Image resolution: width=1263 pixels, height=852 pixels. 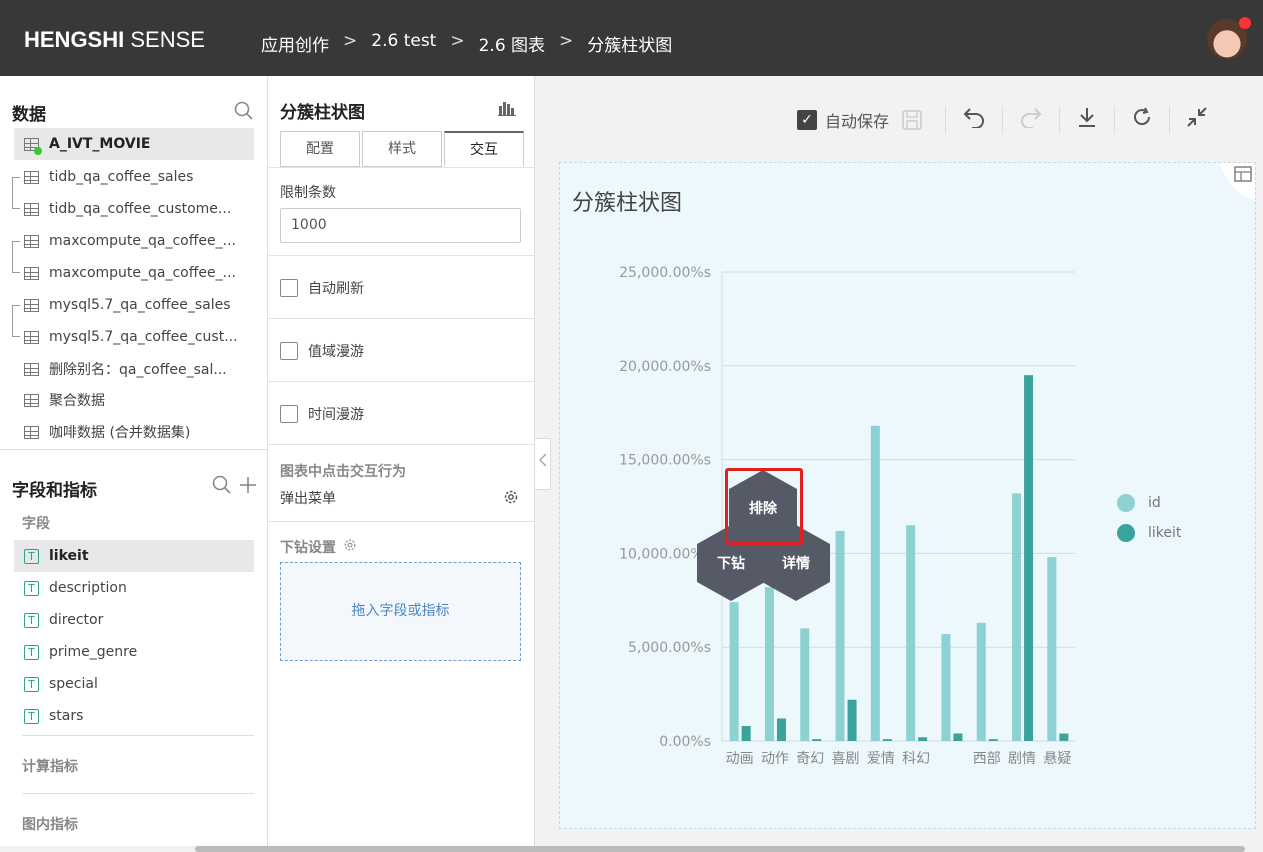 I want to click on redo-icon, so click(x=1030, y=120).